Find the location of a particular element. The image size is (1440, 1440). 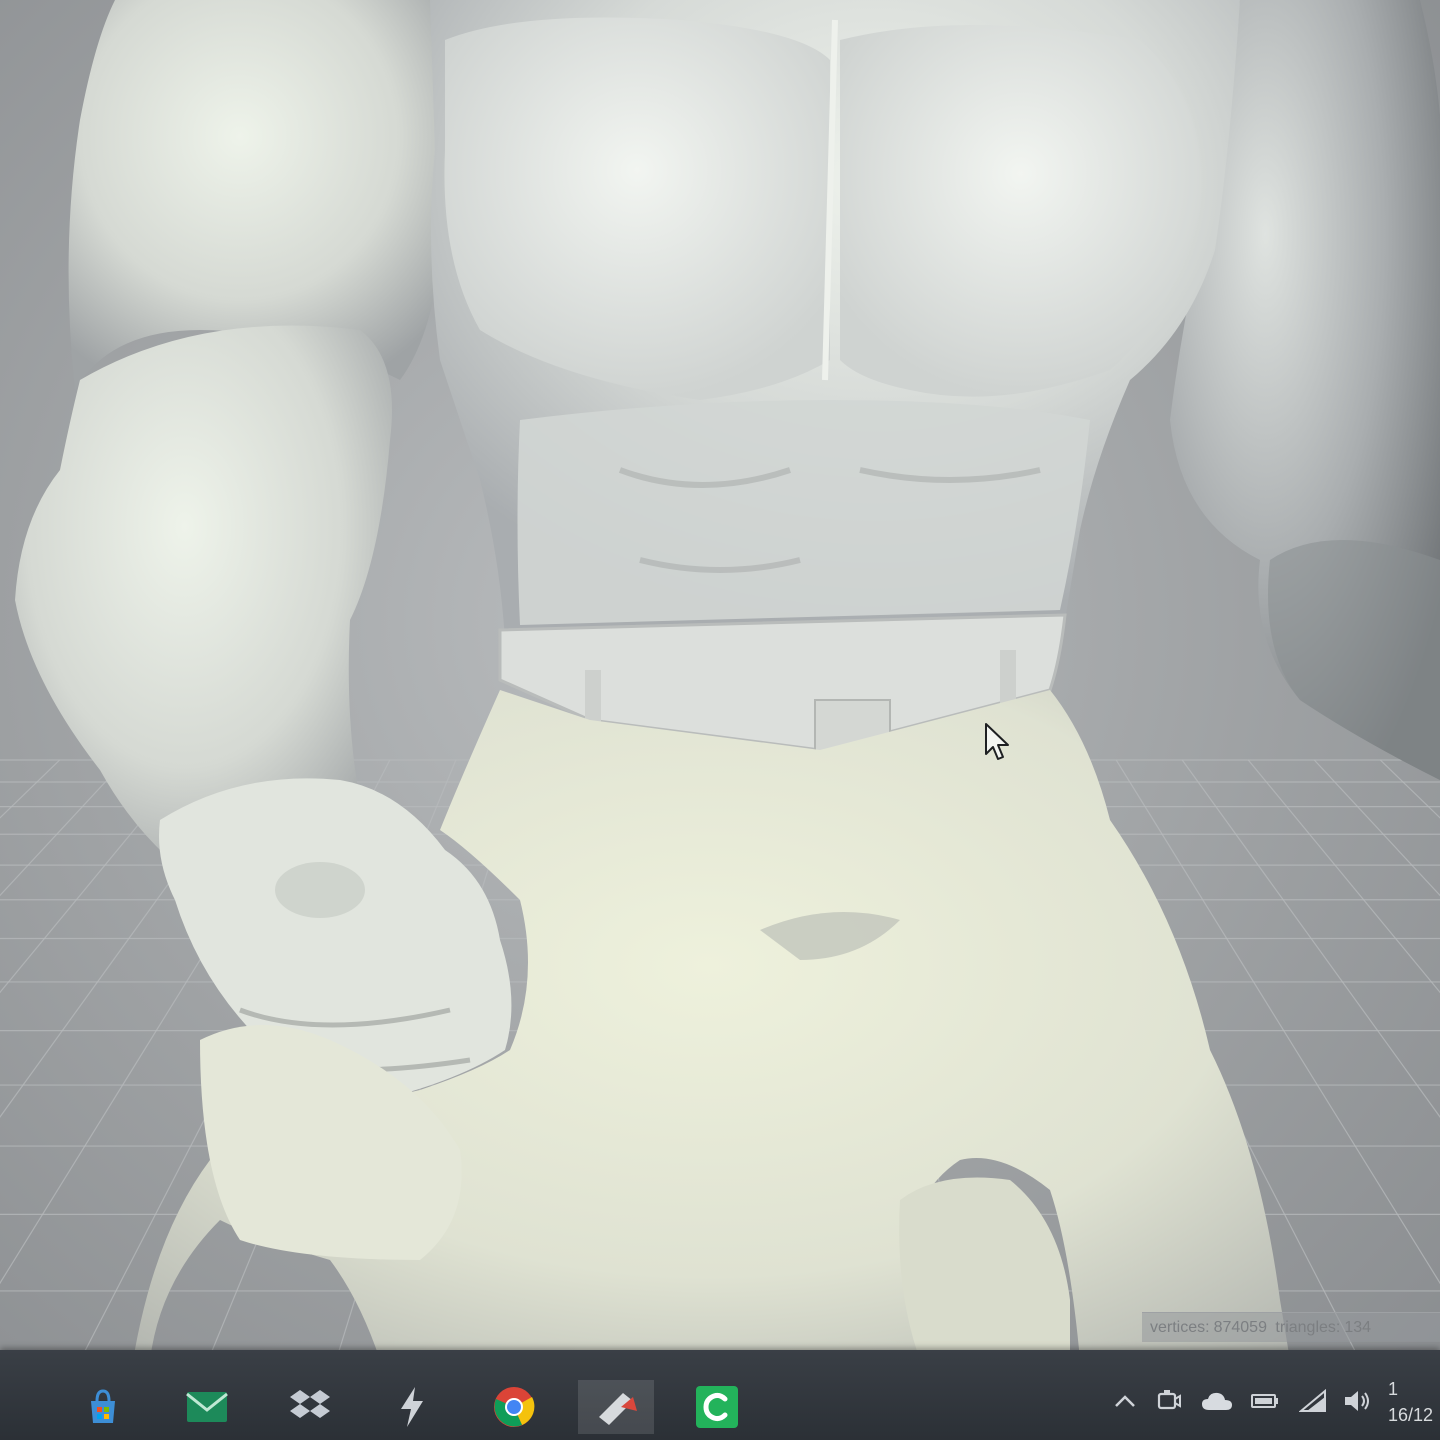

mesh-stats-overlay: vertices: 874059 triangles: 134 is located at coordinates (1291, 1327).